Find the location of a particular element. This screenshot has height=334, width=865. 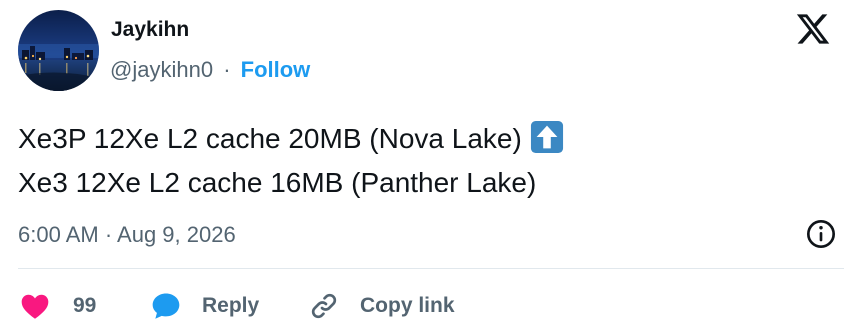

x-logo-icon is located at coordinates (813, 29).